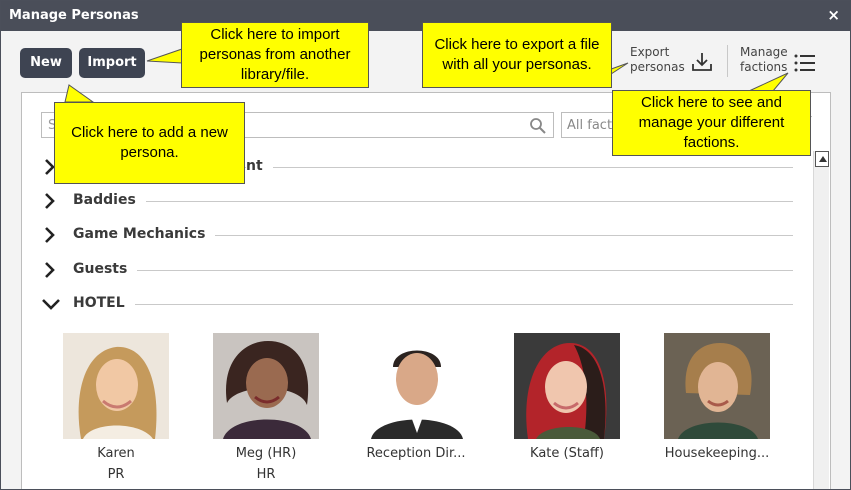  I want to click on callout-new: Click here to add a new persona., so click(149, 143).